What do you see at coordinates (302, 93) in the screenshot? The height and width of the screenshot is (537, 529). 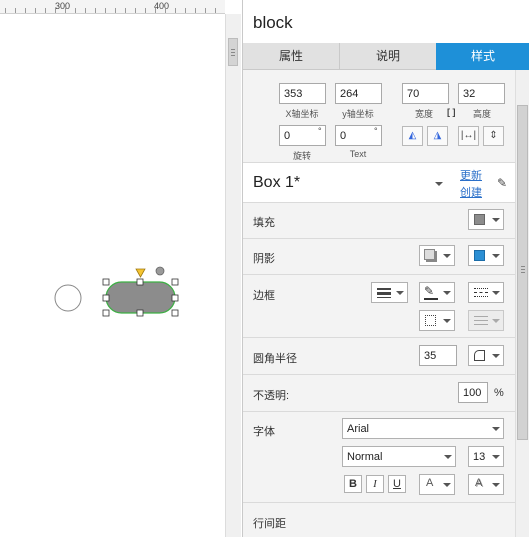 I see `x-coordinate-input` at bounding box center [302, 93].